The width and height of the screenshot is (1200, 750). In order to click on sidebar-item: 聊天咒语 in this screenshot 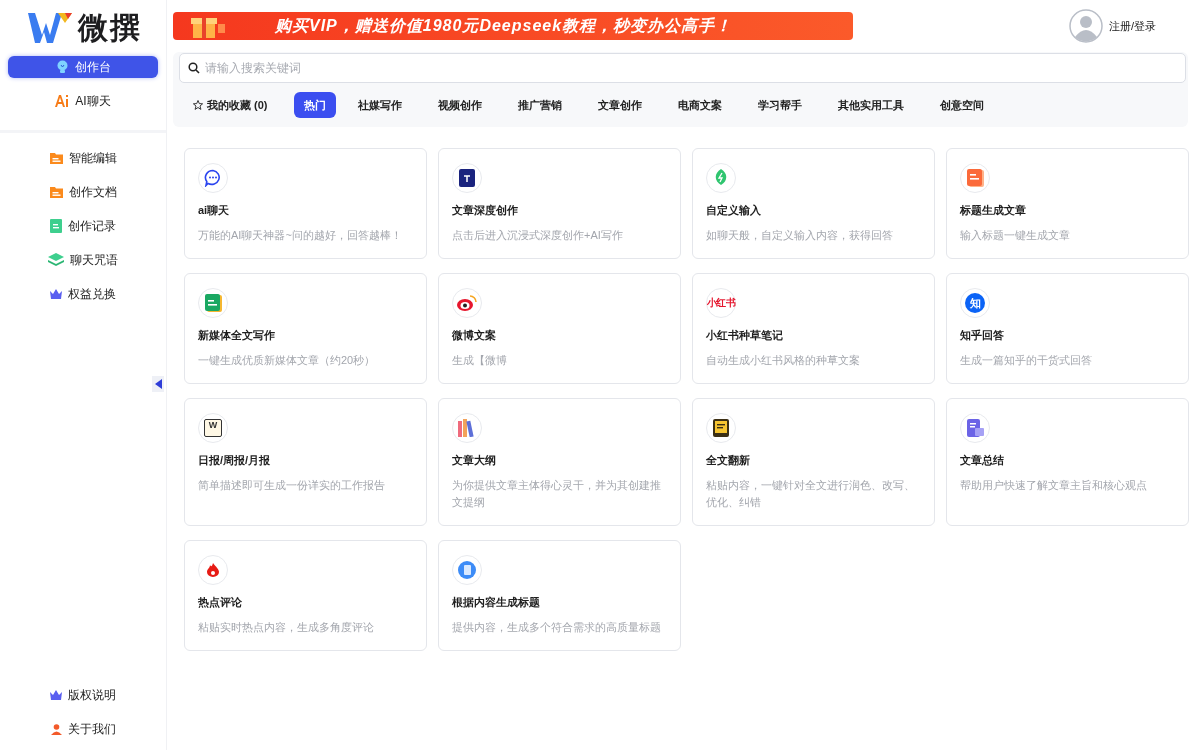, I will do `click(83, 260)`.